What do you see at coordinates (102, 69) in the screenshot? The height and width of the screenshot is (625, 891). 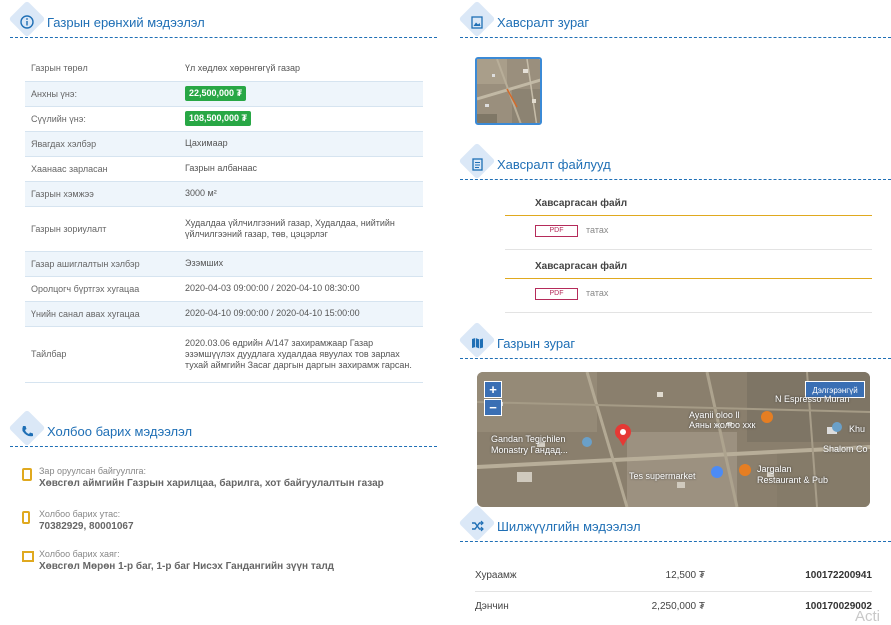 I see `row-key: Газрын төрөл` at bounding box center [102, 69].